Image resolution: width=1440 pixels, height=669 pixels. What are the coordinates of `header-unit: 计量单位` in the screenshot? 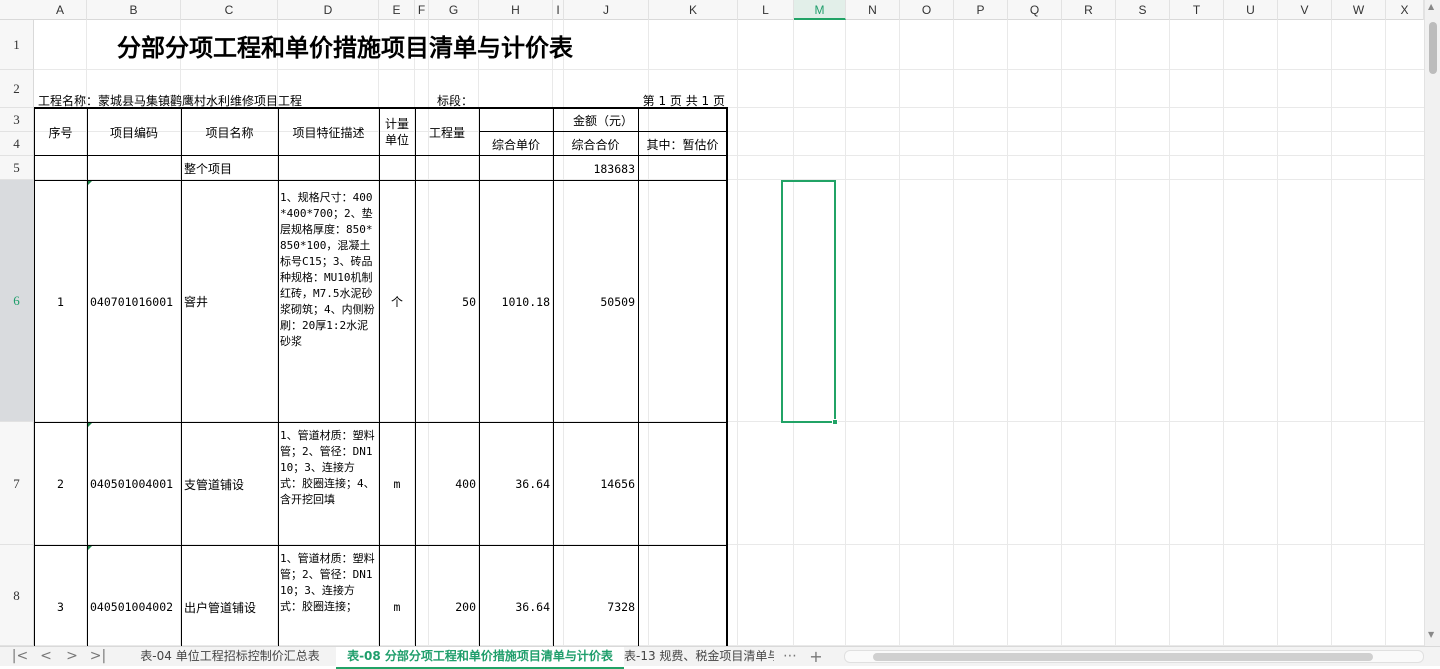 It's located at (397, 132).